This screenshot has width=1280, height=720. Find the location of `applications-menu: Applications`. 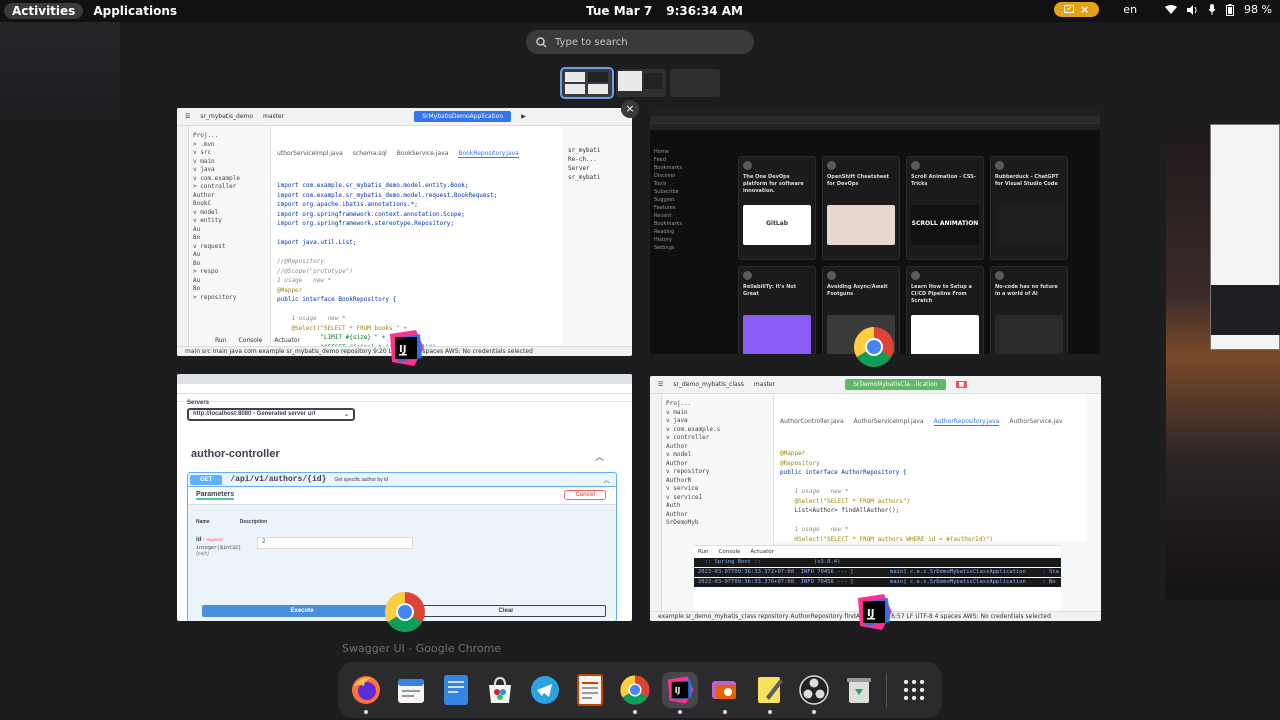

applications-menu: Applications is located at coordinates (135, 11).